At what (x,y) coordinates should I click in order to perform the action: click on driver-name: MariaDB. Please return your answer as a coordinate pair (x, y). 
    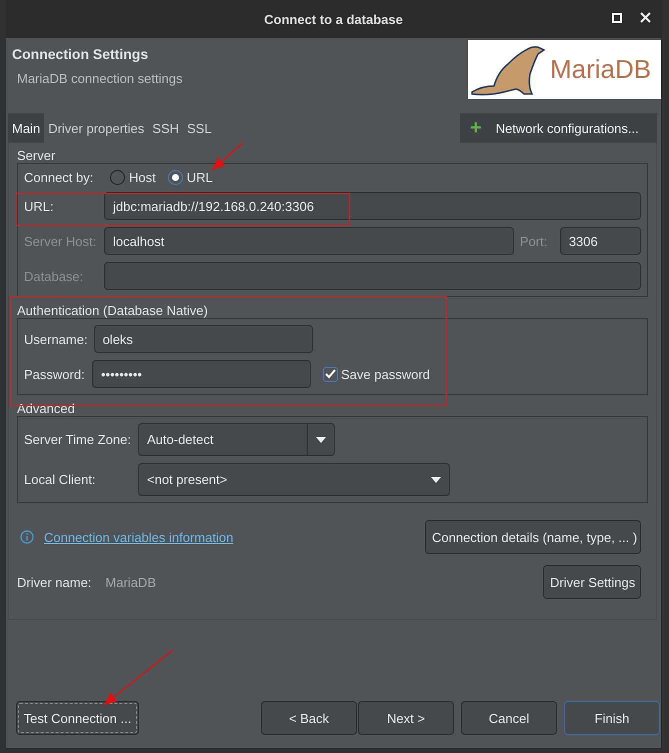
    Looking at the image, I should click on (130, 582).